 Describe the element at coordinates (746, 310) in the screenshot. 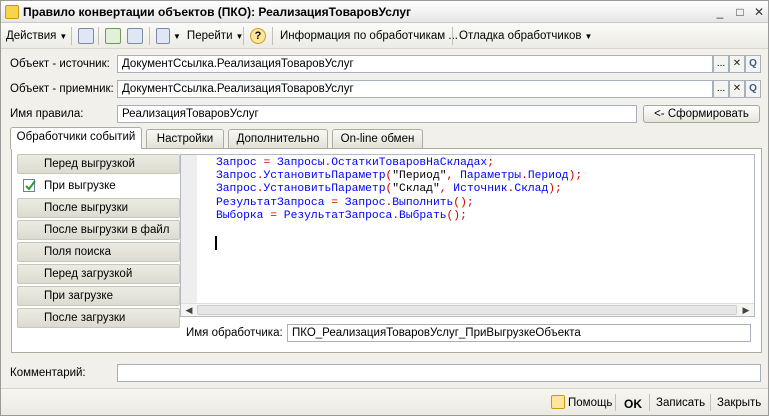

I see `scroll-right-icon: ▶` at that location.